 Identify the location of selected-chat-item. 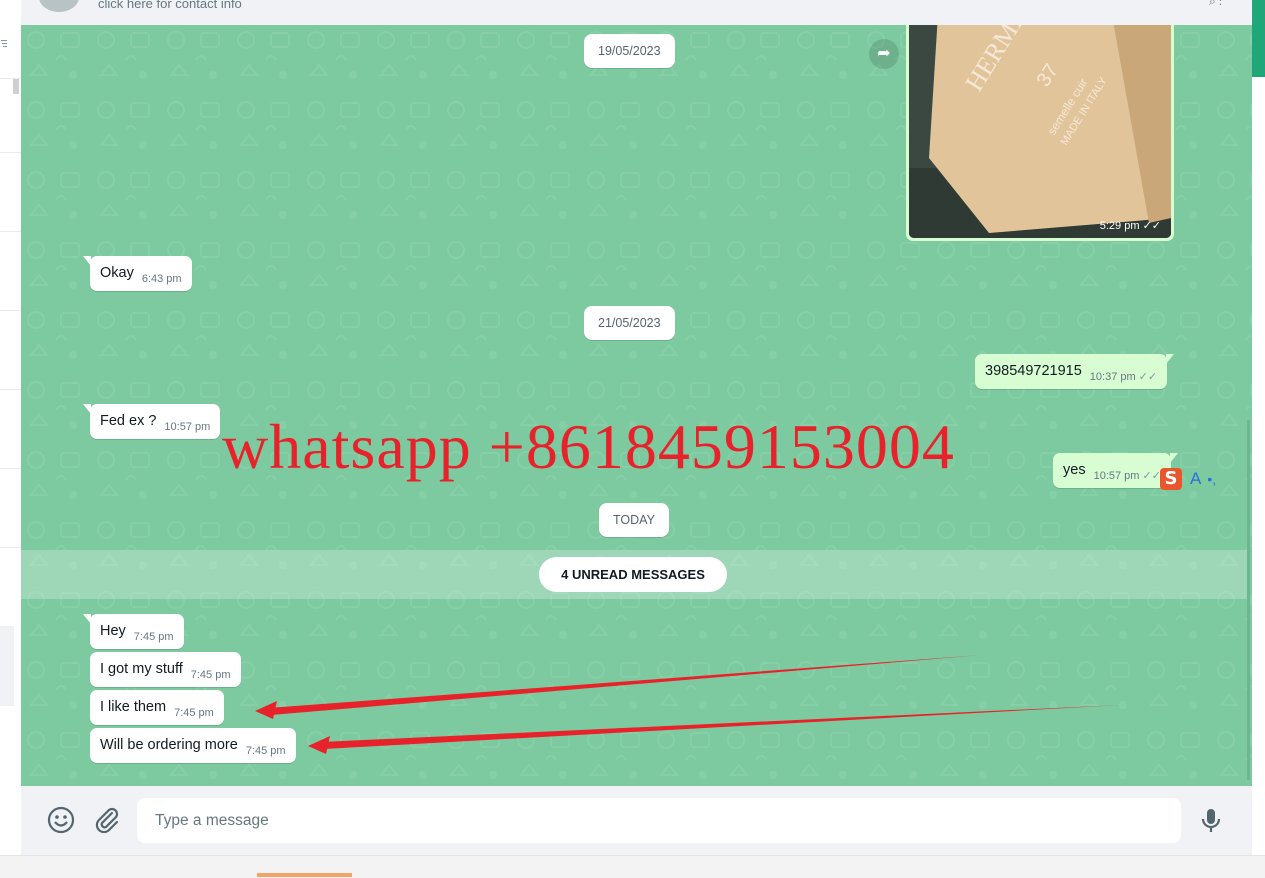
(7, 666).